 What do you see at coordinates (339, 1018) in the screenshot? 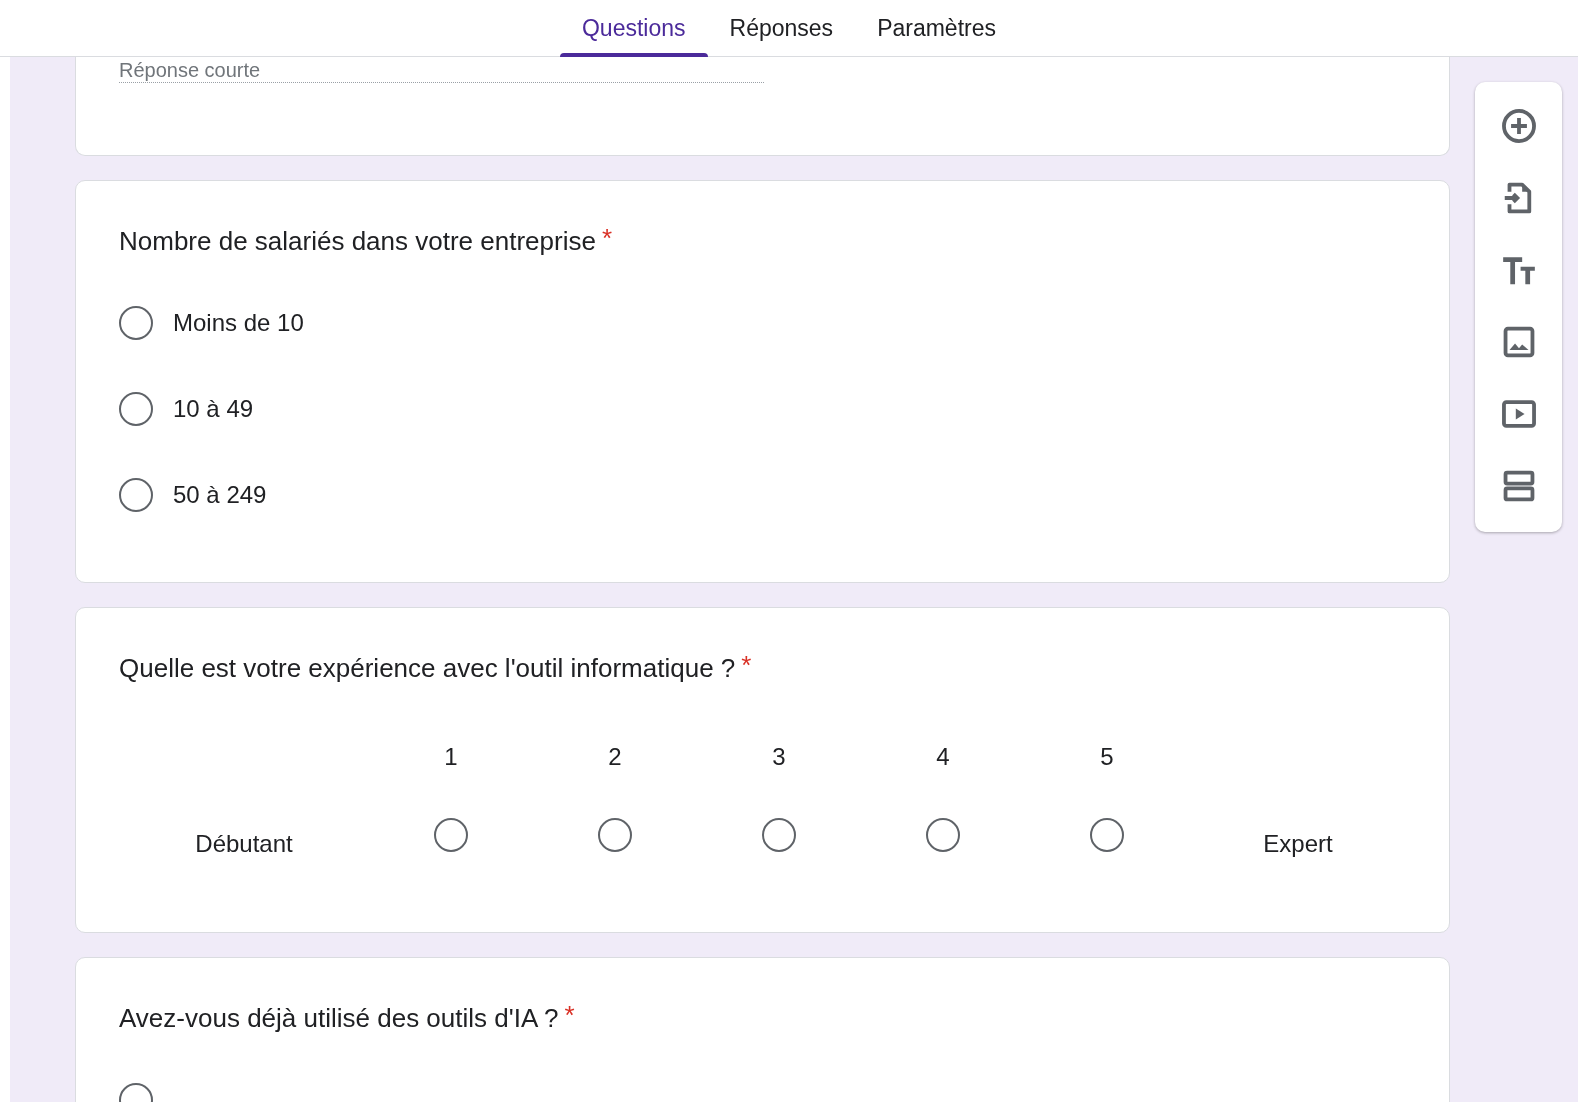
I see `question-title: Avez-vous déjà utilisé des outils d'IA ?` at bounding box center [339, 1018].